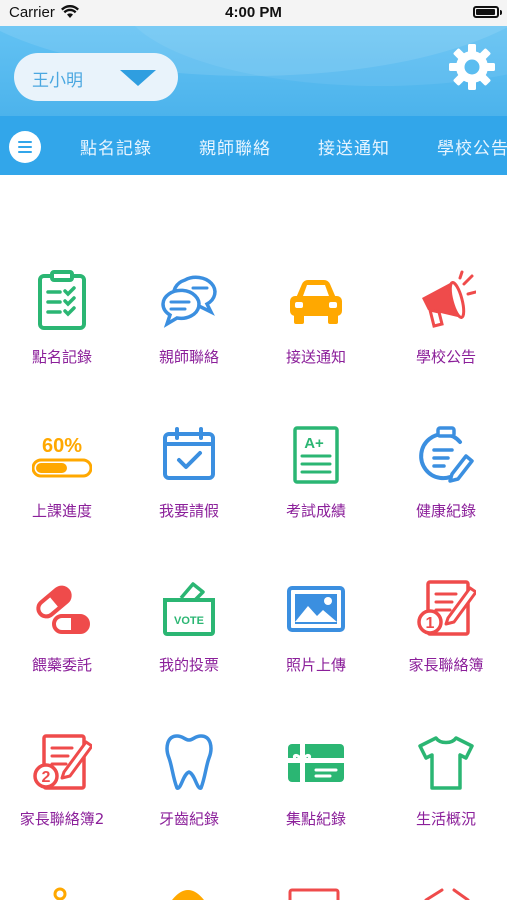  Describe the element at coordinates (315, 665) in the screenshot. I see `grid-label: 照片上傳` at that location.